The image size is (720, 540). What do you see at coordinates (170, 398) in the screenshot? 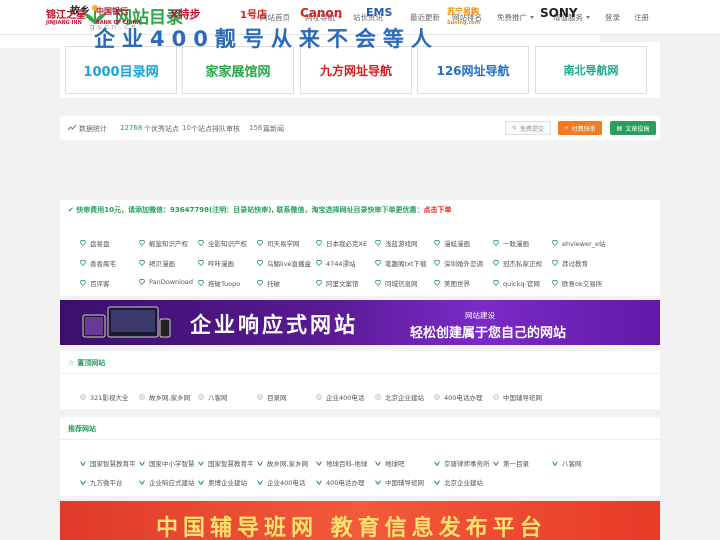
I see `site-link-label: 故乡网,家乡网` at bounding box center [170, 398].